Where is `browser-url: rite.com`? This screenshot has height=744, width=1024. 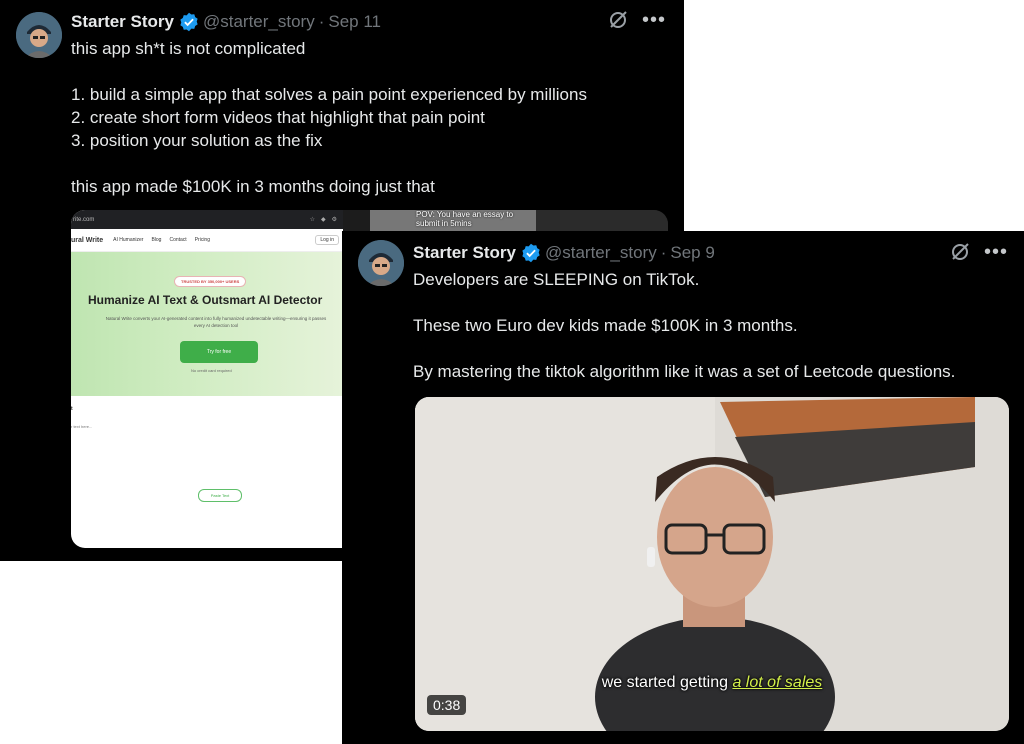 browser-url: rite.com is located at coordinates (84, 219).